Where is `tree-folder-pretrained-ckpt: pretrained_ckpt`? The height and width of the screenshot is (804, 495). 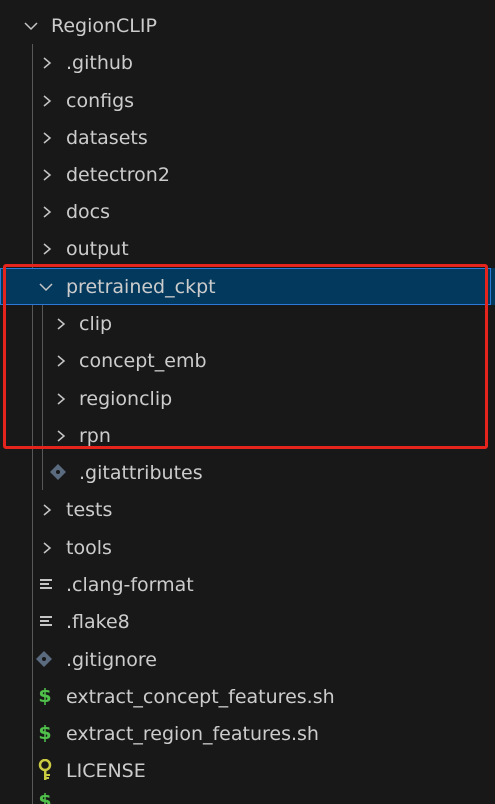
tree-folder-pretrained-ckpt: pretrained_ckpt is located at coordinates (247, 286).